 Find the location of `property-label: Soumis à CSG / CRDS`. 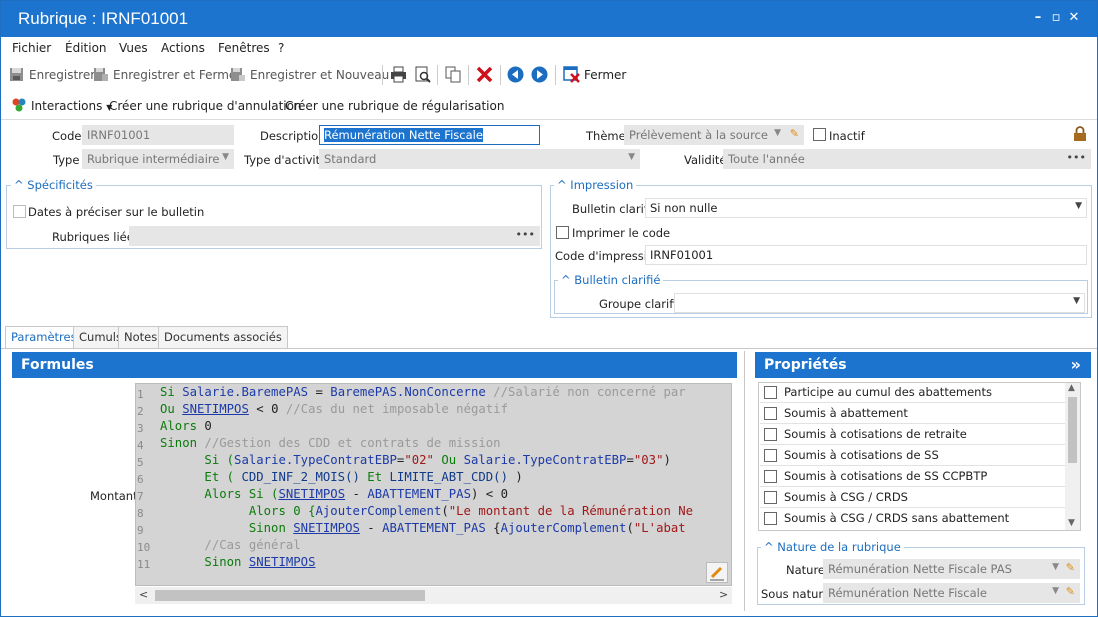

property-label: Soumis à CSG / CRDS is located at coordinates (846, 497).